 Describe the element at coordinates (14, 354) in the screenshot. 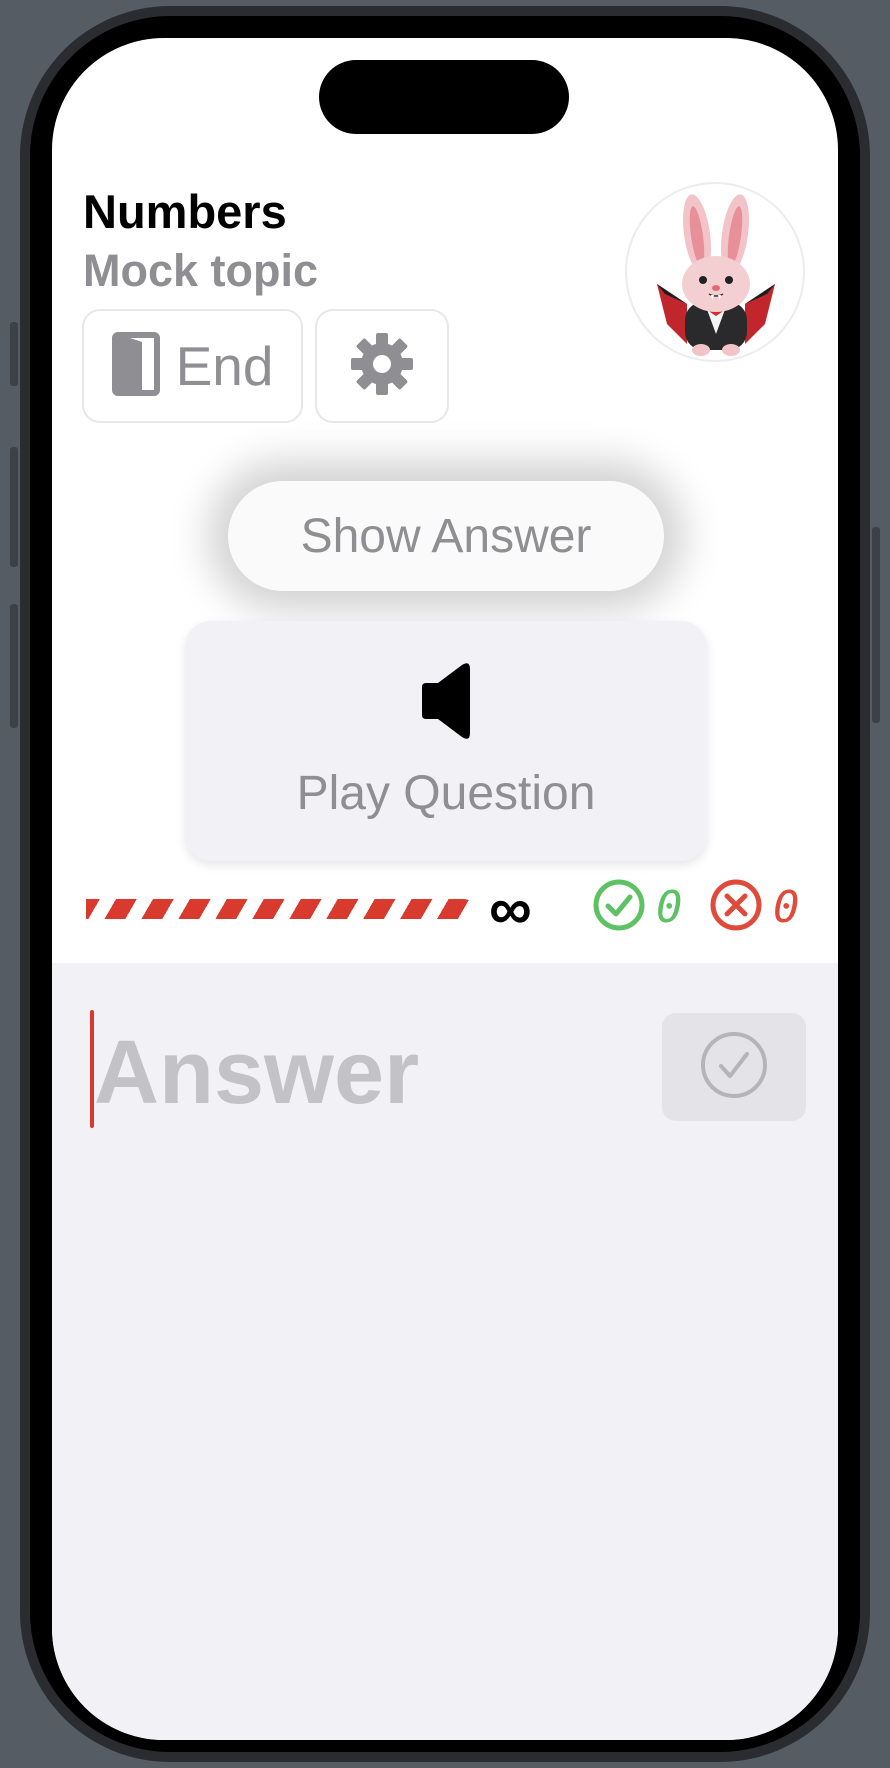

I see `action-button` at that location.